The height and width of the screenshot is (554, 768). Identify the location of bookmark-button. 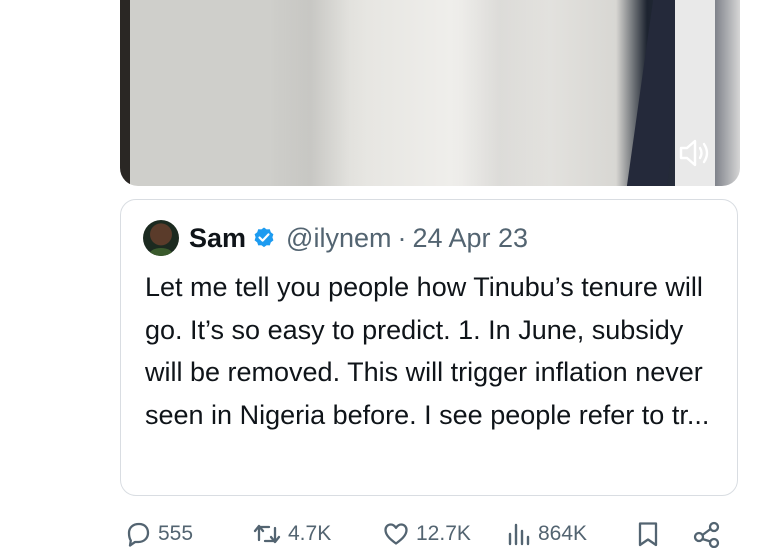
(648, 534).